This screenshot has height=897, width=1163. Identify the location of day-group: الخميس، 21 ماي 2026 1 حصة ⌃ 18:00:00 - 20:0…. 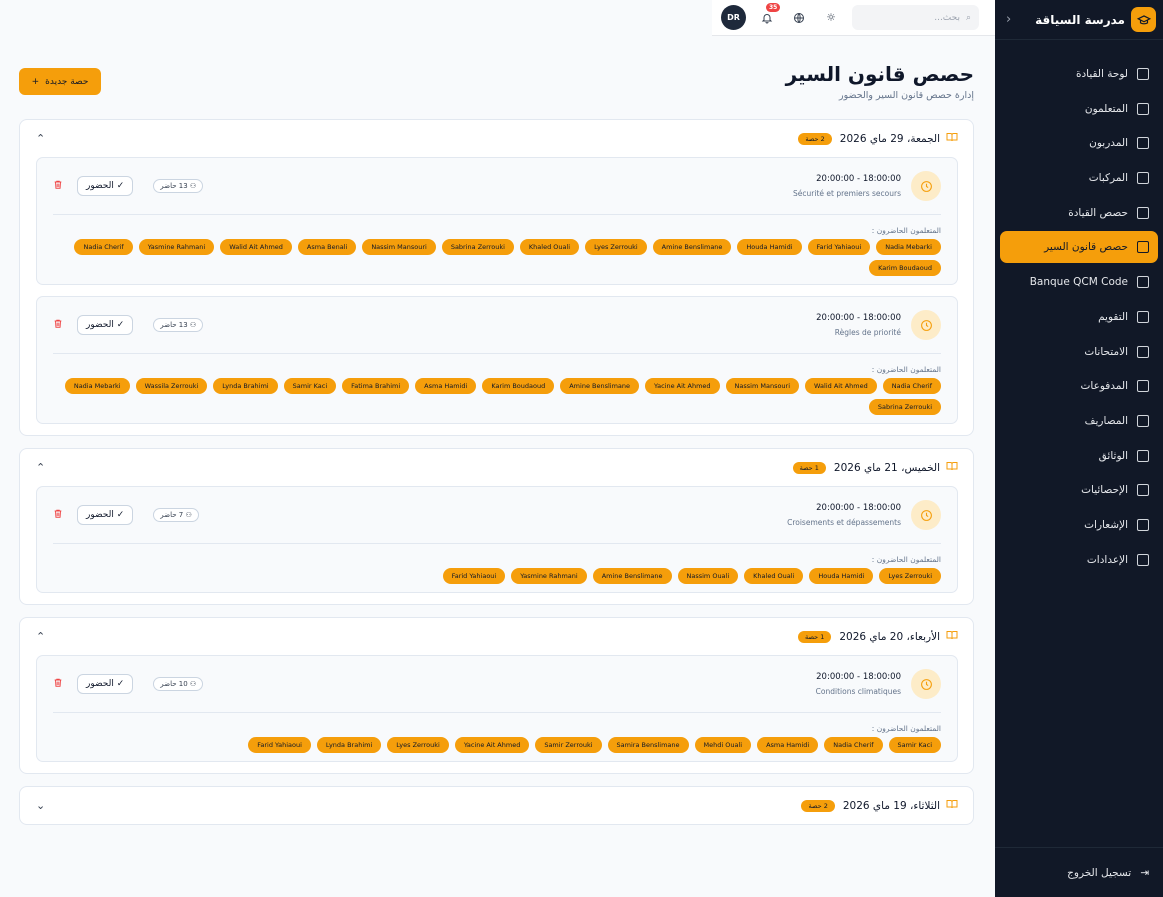
(496, 526).